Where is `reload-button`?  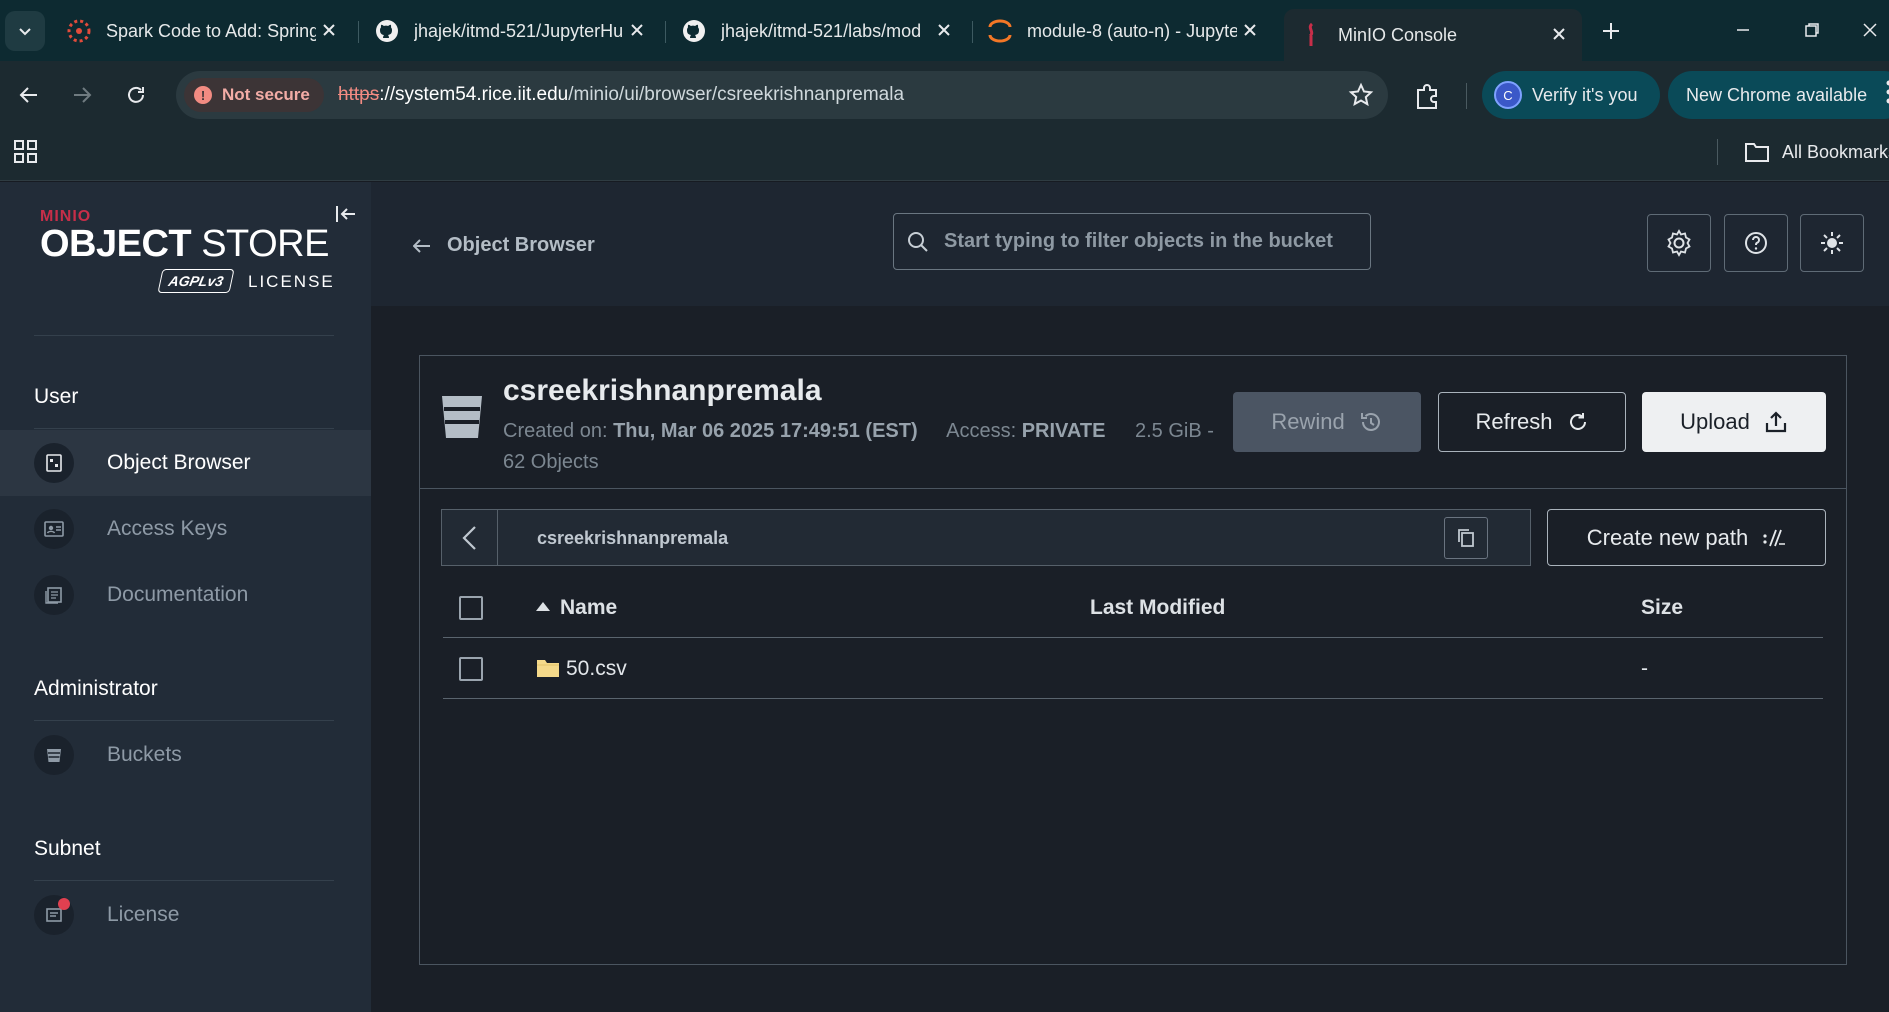
reload-button is located at coordinates (136, 95).